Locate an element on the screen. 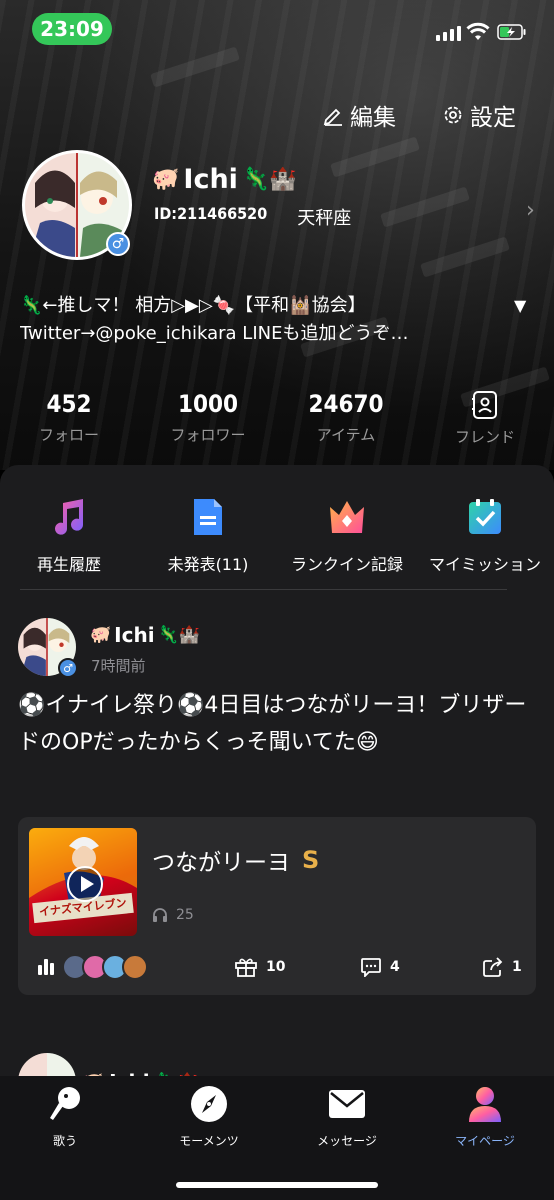  quick-label: 再生履歴 is located at coordinates (68, 564).